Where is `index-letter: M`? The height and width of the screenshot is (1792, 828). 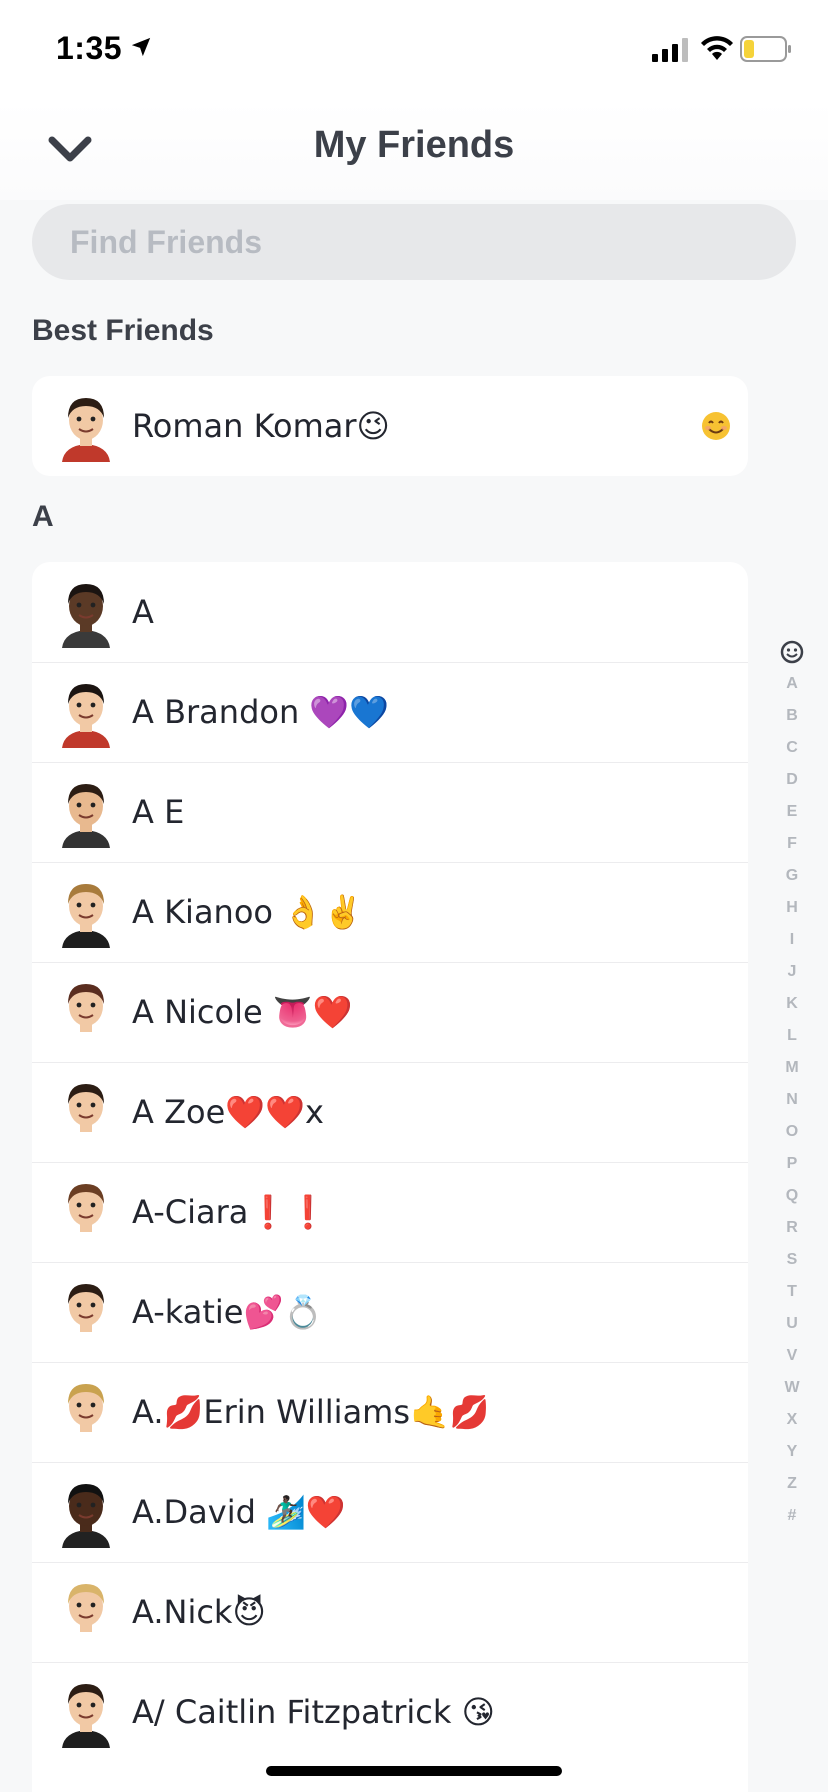 index-letter: M is located at coordinates (792, 1068).